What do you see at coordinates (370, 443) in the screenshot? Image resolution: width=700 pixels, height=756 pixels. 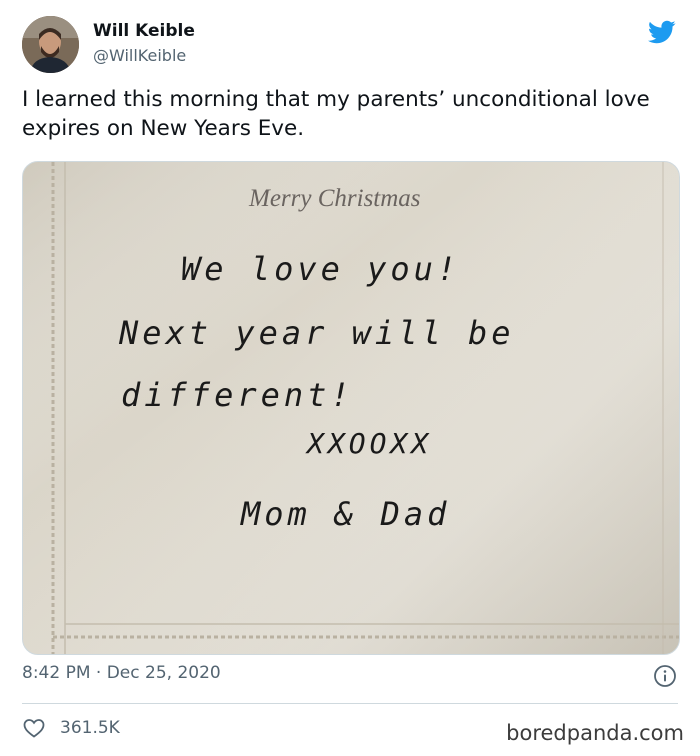 I see `handwritten-line: XXOOXX` at bounding box center [370, 443].